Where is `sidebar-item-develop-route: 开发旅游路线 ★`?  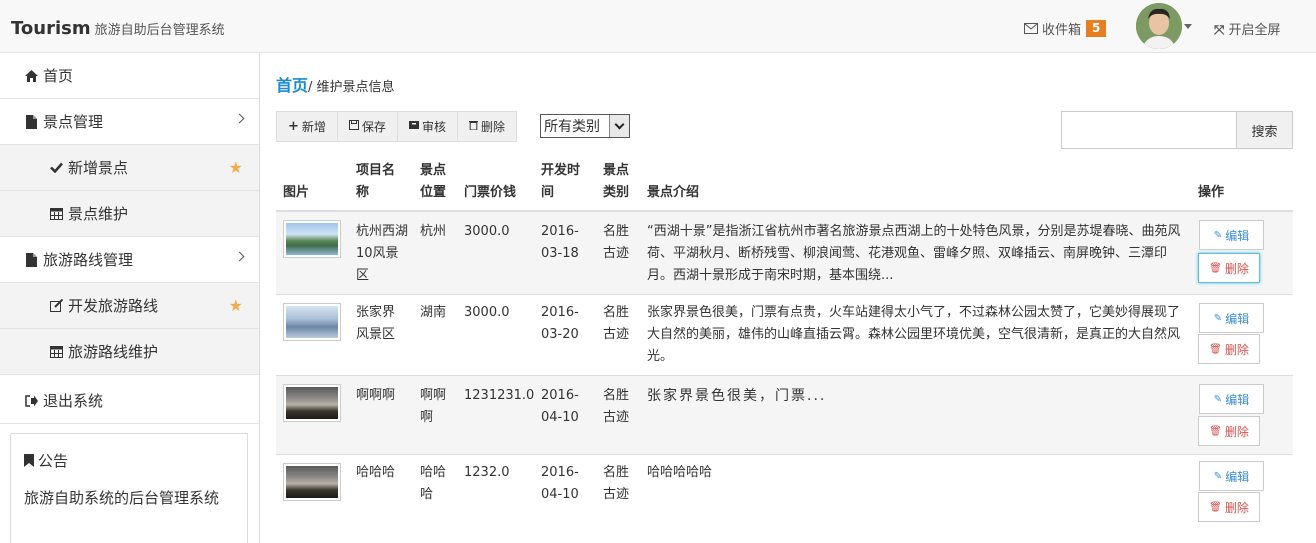
sidebar-item-develop-route: 开发旅游路线 ★ is located at coordinates (129, 306).